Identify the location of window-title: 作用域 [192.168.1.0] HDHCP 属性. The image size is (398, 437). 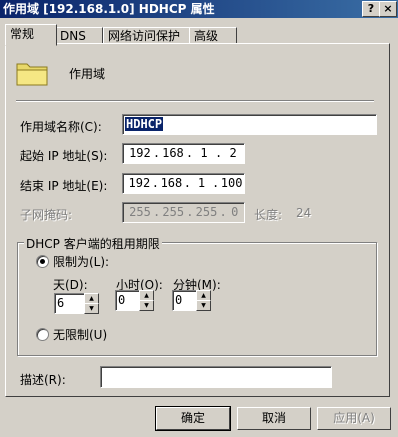
(109, 9).